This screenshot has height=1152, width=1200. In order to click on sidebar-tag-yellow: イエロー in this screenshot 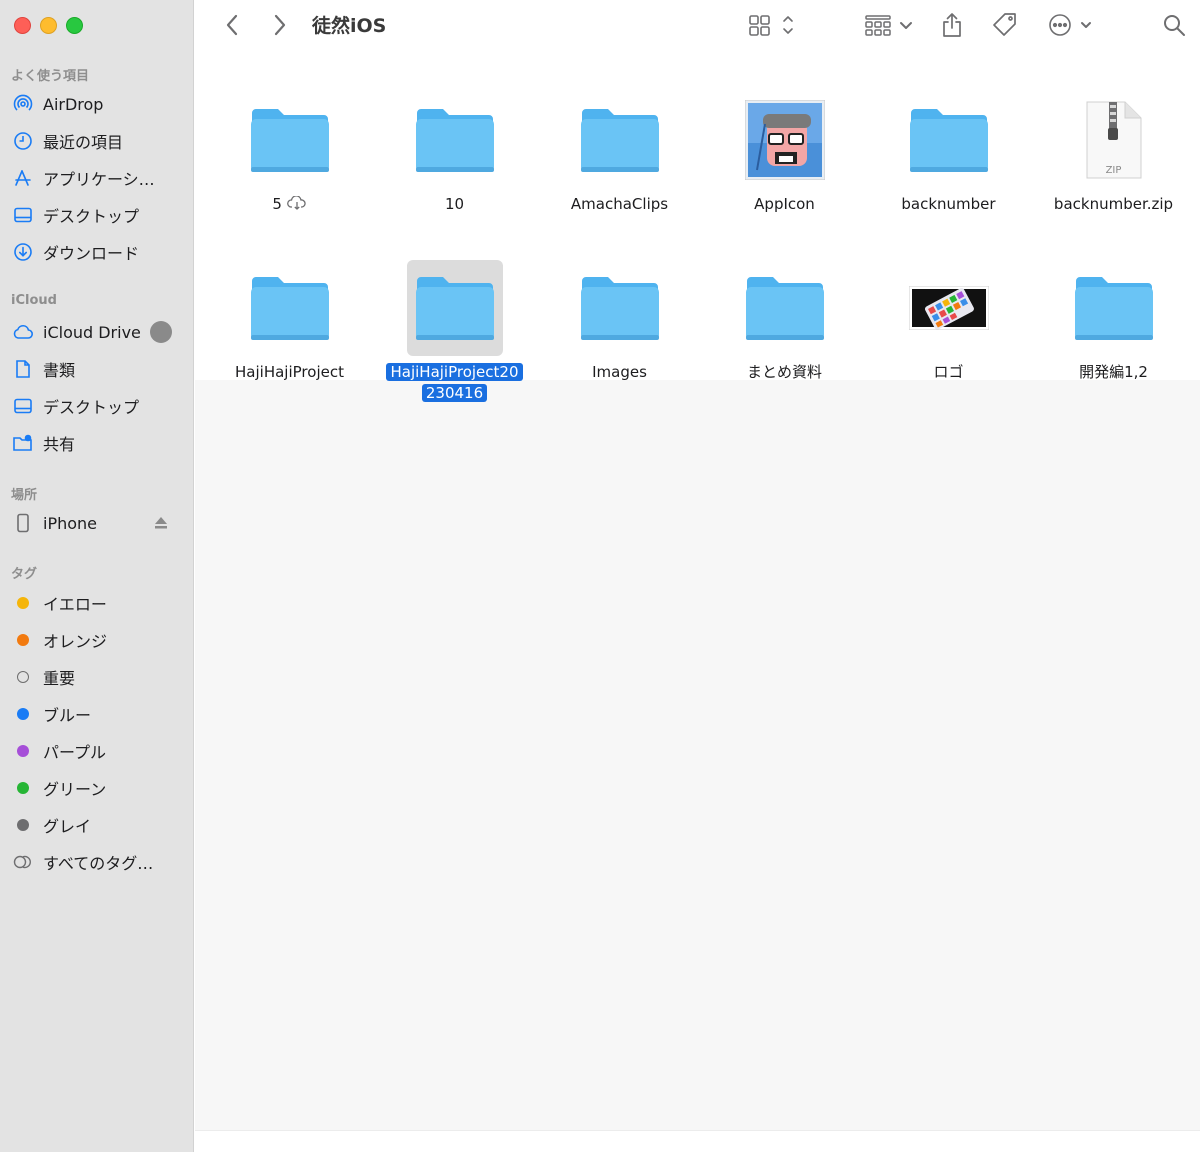, I will do `click(98, 603)`.